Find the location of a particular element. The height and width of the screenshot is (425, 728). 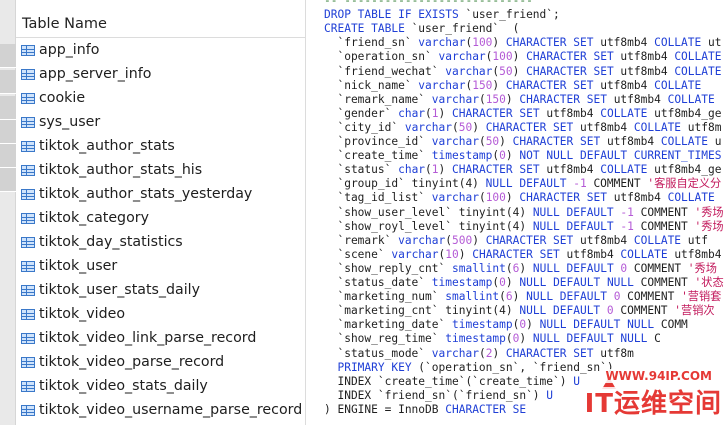

code-token: `marketing_num` is located at coordinates (385, 297).